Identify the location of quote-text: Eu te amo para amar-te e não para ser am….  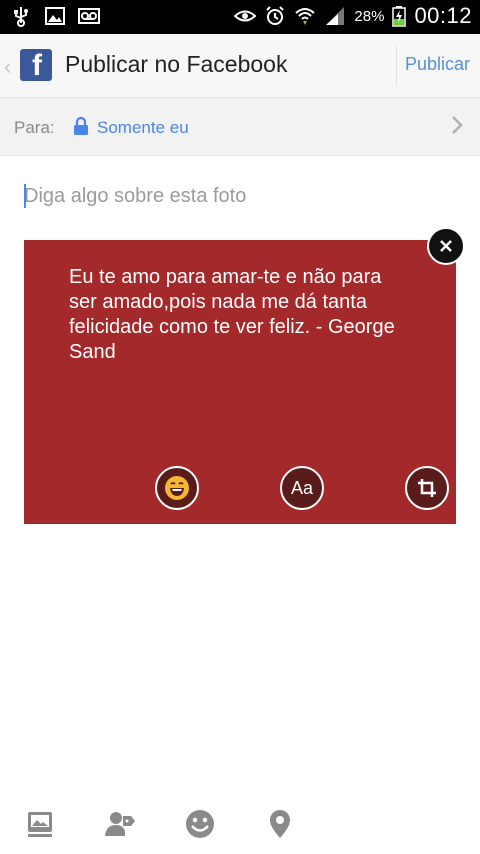
(232, 314).